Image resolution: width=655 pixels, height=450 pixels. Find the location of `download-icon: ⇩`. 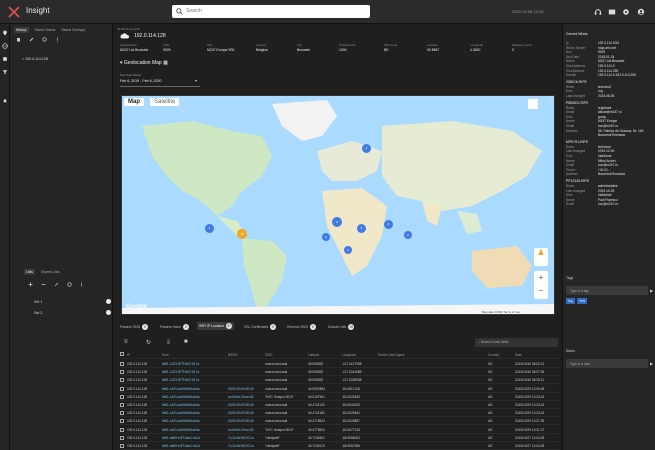

download-icon: ⇩ is located at coordinates (168, 342).